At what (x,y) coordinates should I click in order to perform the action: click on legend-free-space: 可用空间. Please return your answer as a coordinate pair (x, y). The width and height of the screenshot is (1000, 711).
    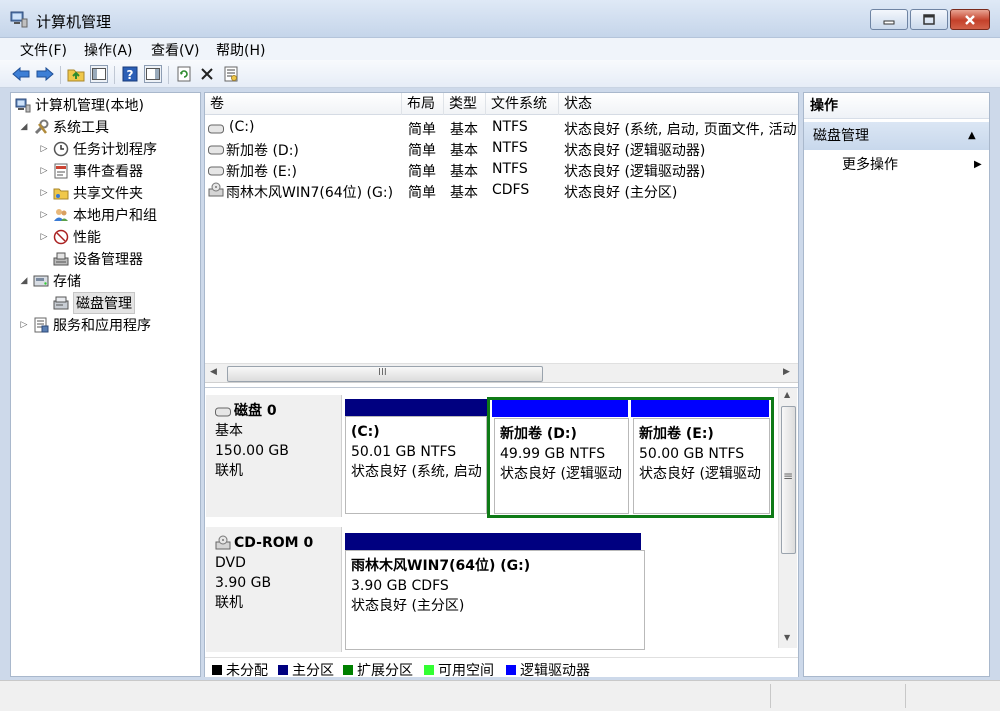
    Looking at the image, I should click on (459, 670).